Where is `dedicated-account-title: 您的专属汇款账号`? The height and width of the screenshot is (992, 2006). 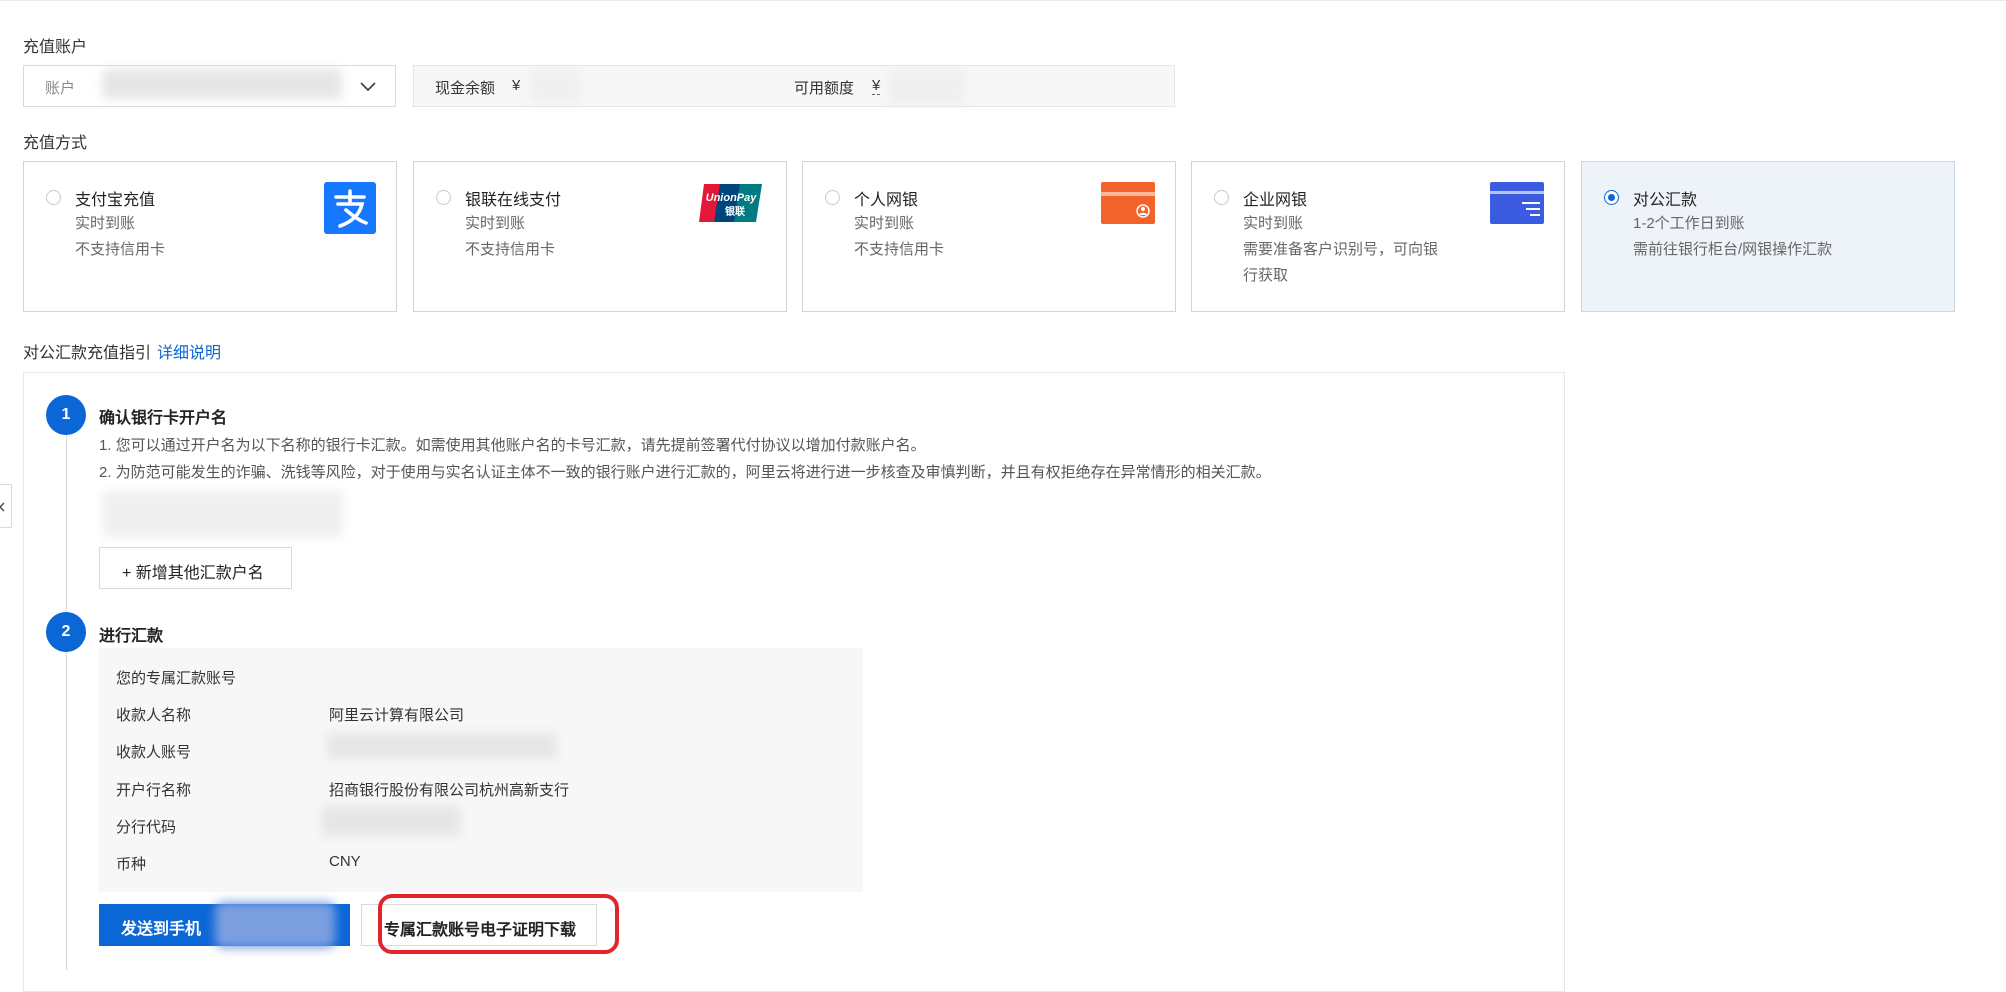 dedicated-account-title: 您的专属汇款账号 is located at coordinates (176, 678).